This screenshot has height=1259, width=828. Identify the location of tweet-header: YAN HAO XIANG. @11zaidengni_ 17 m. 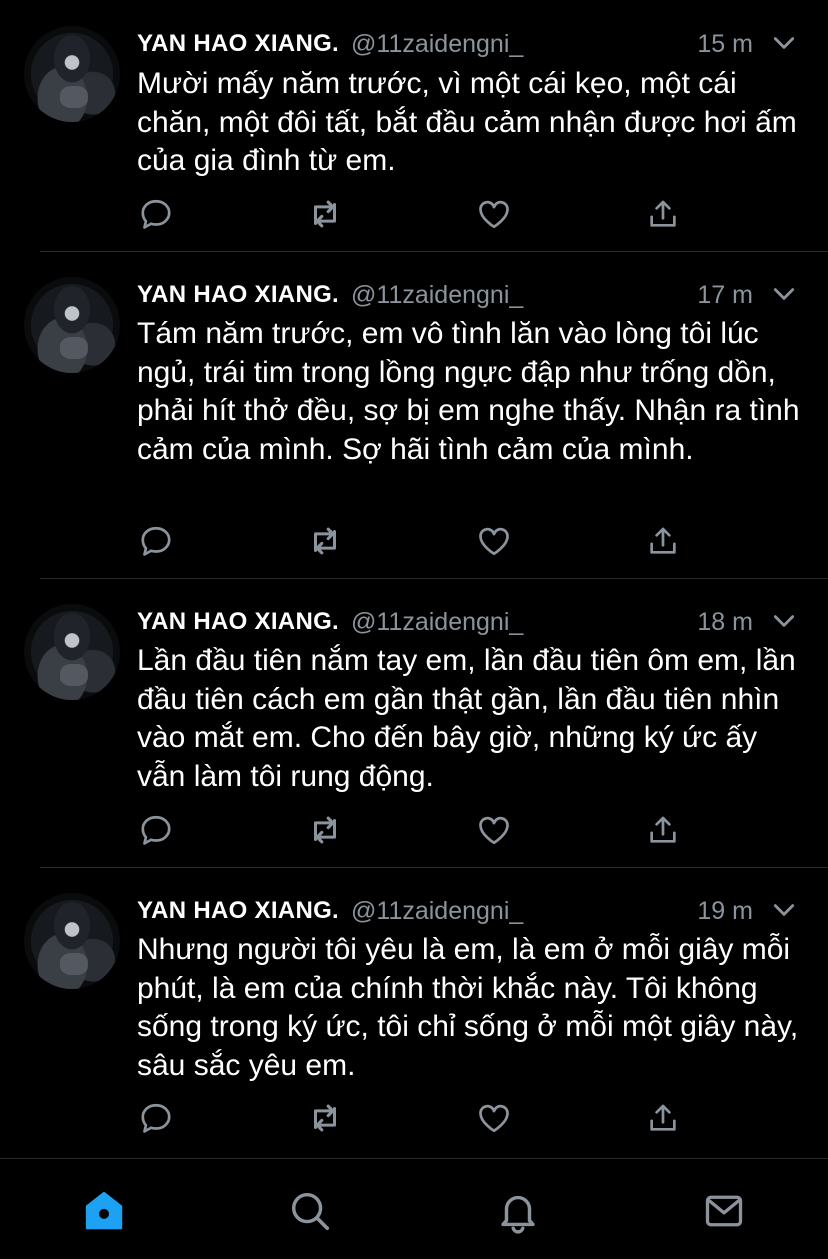
(467, 295).